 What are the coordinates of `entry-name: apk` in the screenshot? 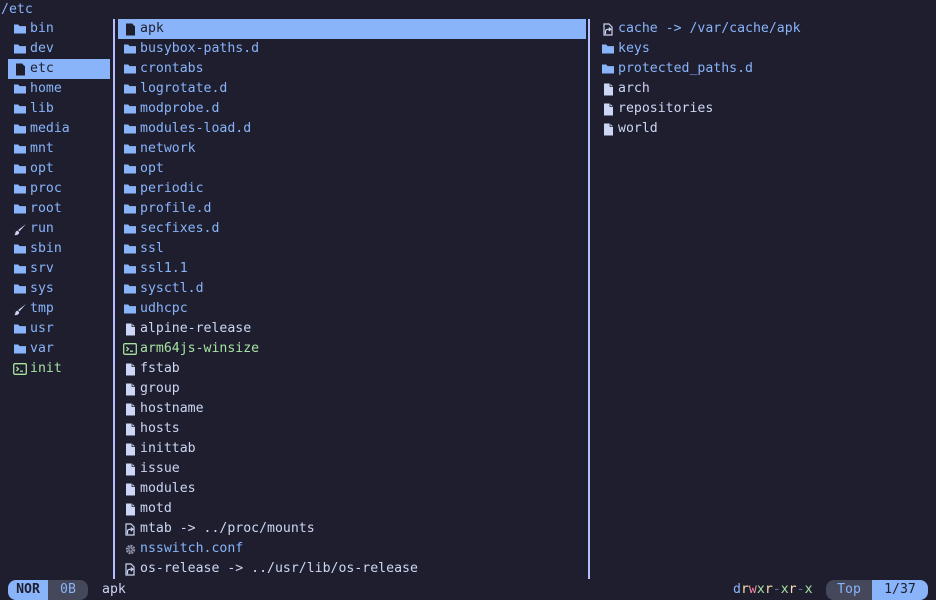 It's located at (152, 28).